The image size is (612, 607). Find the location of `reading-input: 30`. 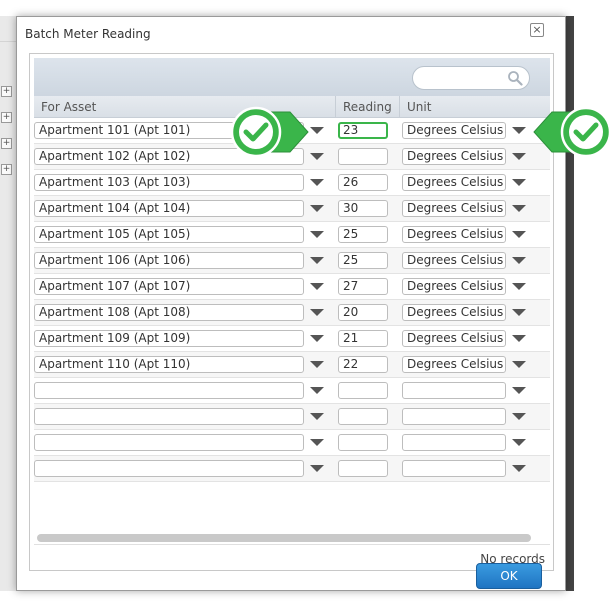

reading-input: 30 is located at coordinates (363, 208).